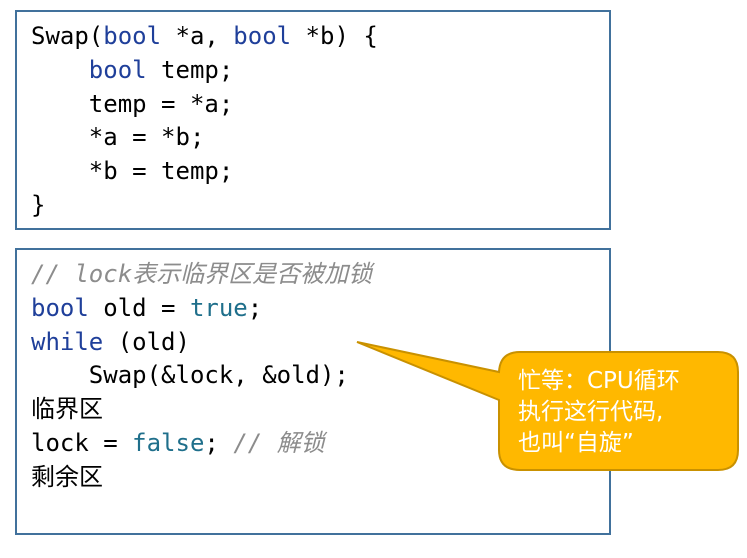 Image resolution: width=747 pixels, height=558 pixels. I want to click on swap-line-6: }, so click(204, 206).